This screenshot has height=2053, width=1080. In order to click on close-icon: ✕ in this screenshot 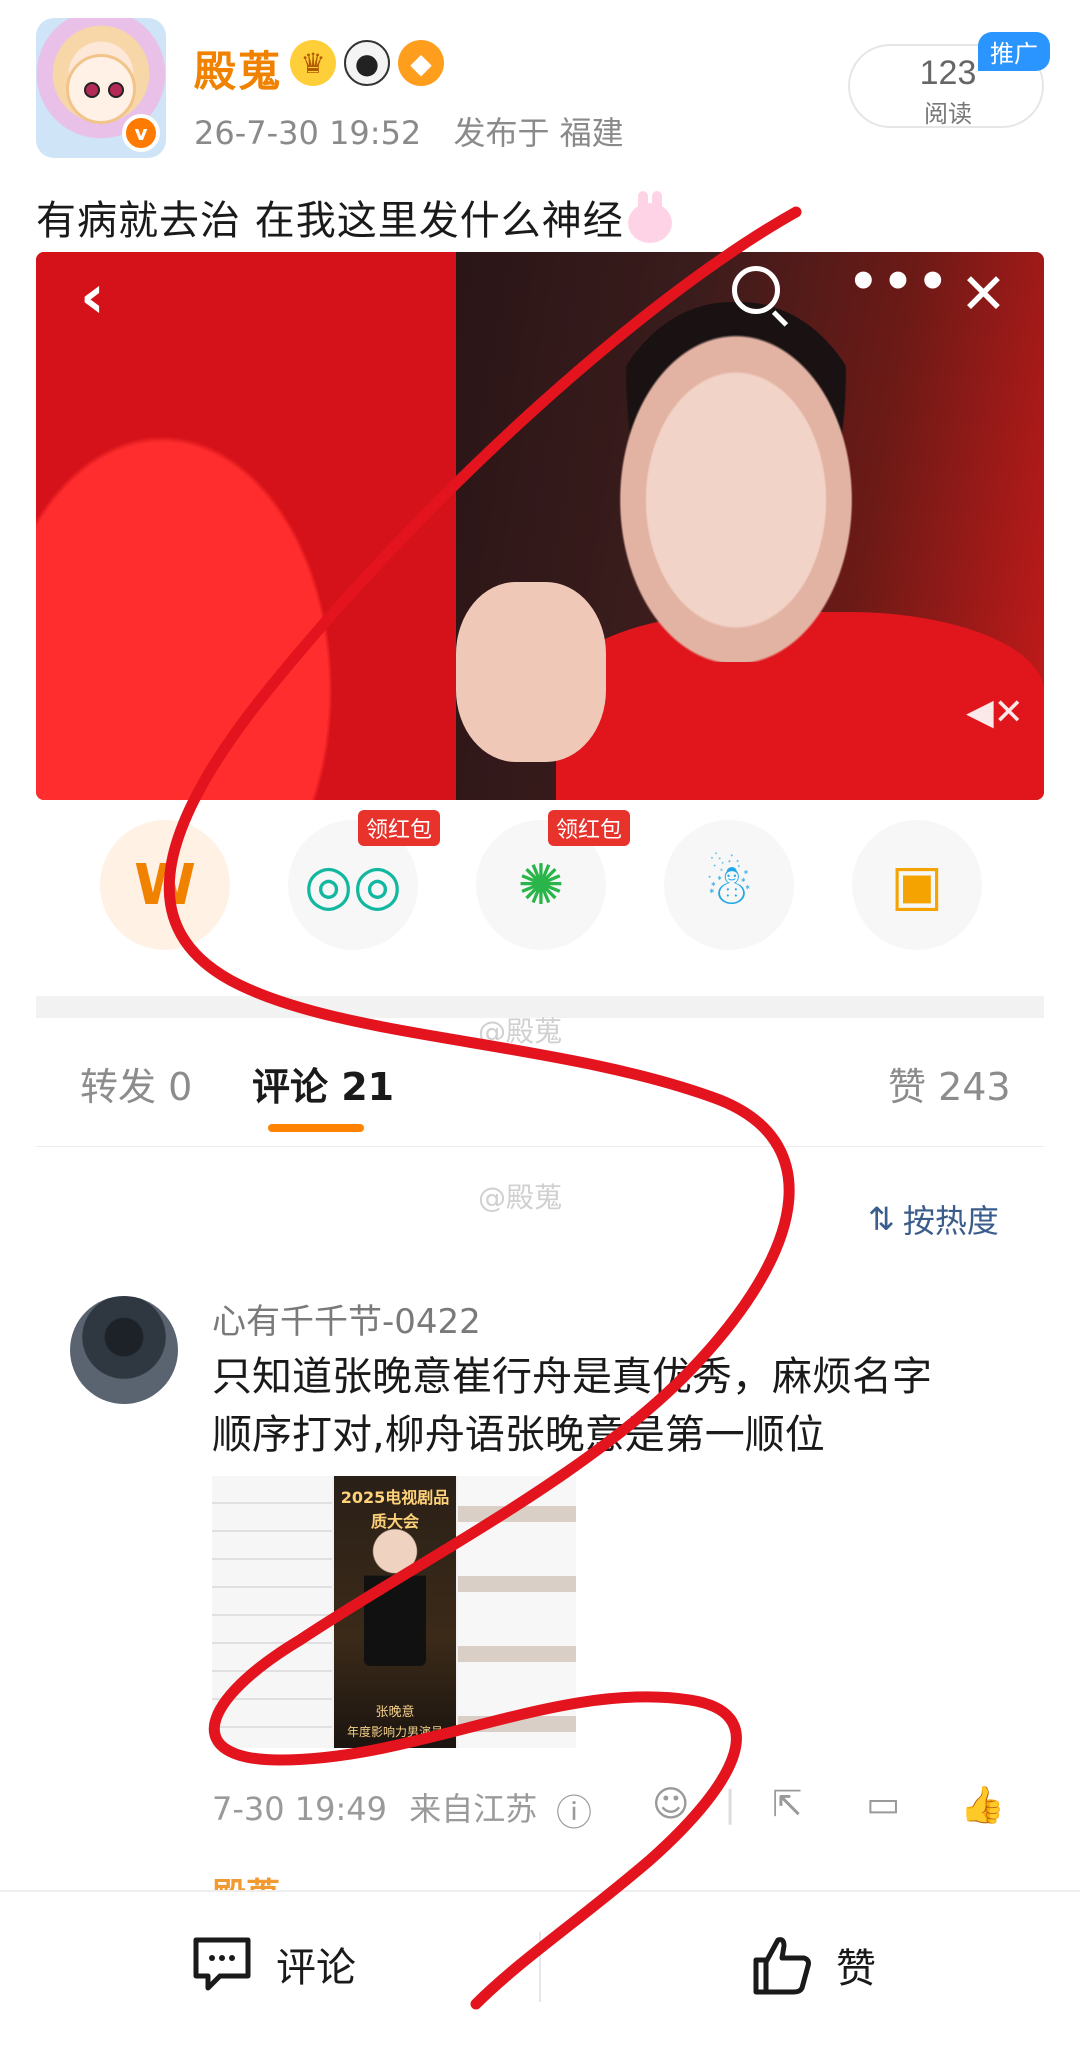, I will do `click(983, 294)`.